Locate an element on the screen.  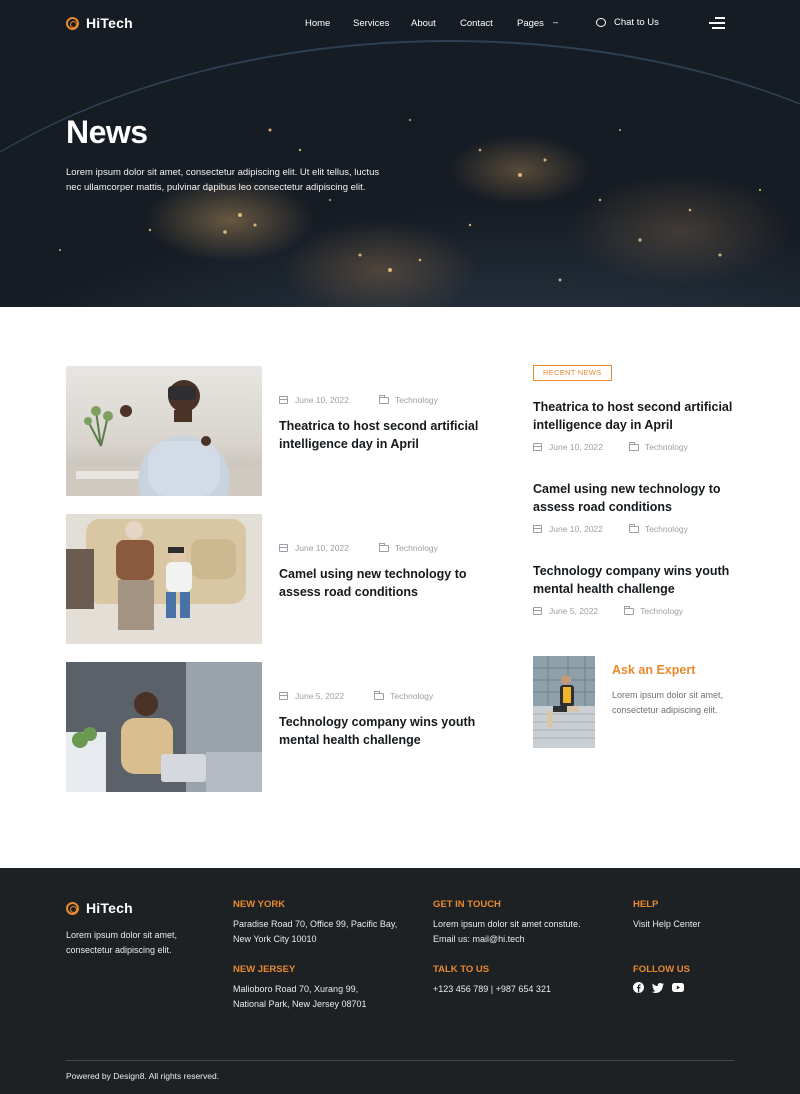
brand-logo: HiTech is located at coordinates (99, 23).